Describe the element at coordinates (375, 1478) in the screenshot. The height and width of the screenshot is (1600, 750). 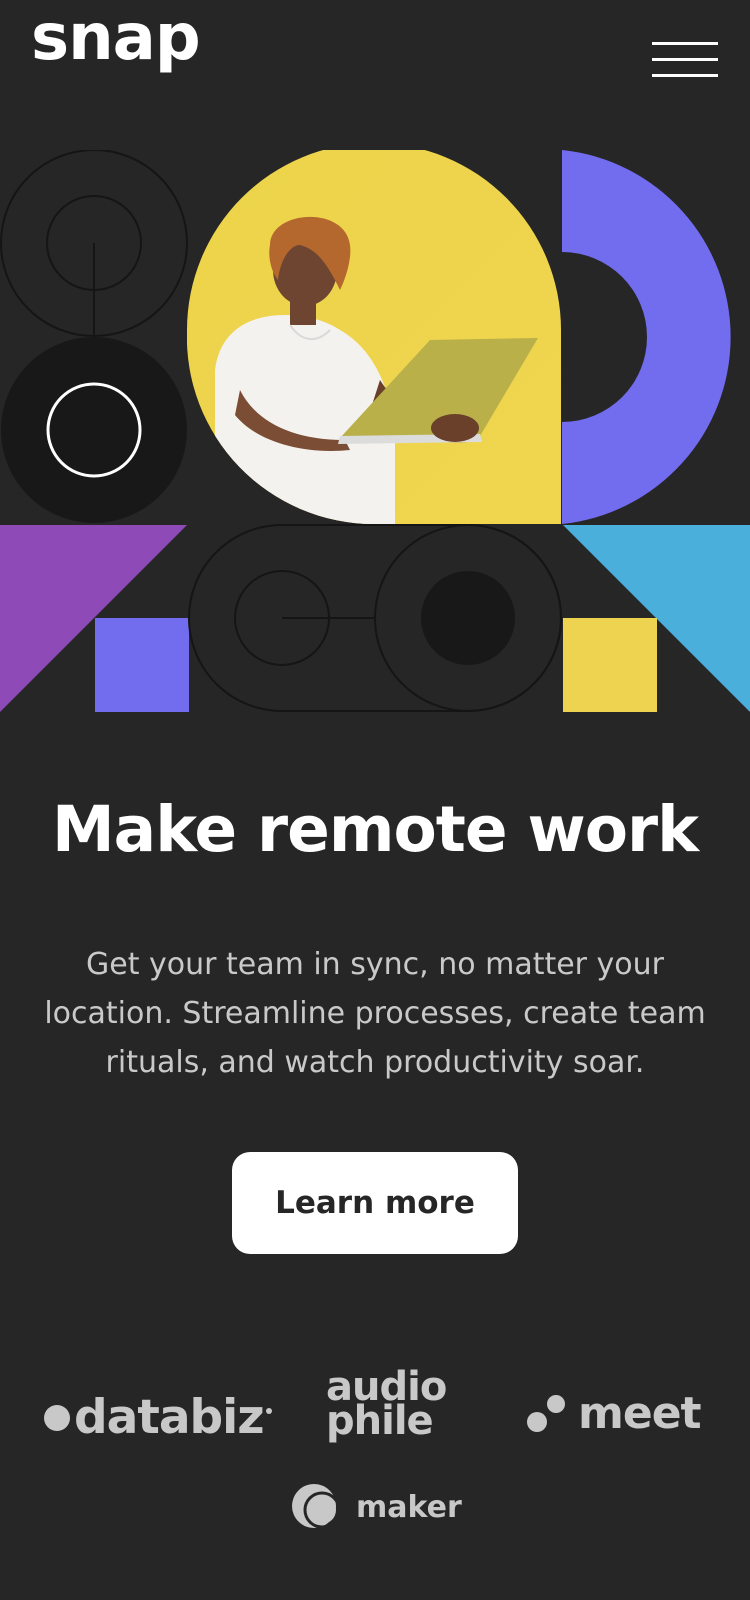
I see `client-logos: databiz audio phile meet maker` at that location.